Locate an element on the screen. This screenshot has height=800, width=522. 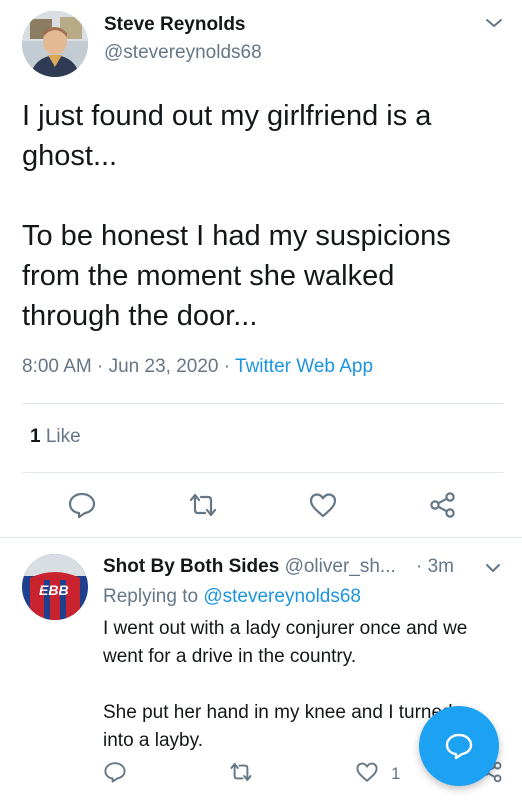
author-handle: @stevereynolds68 is located at coordinates (183, 53).